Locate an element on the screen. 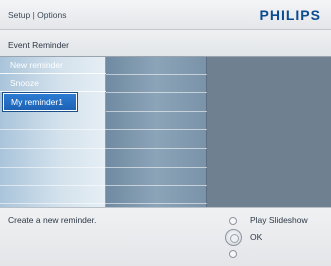 The height and width of the screenshot is (266, 331). menu-item-snooze: Snooze is located at coordinates (53, 83).